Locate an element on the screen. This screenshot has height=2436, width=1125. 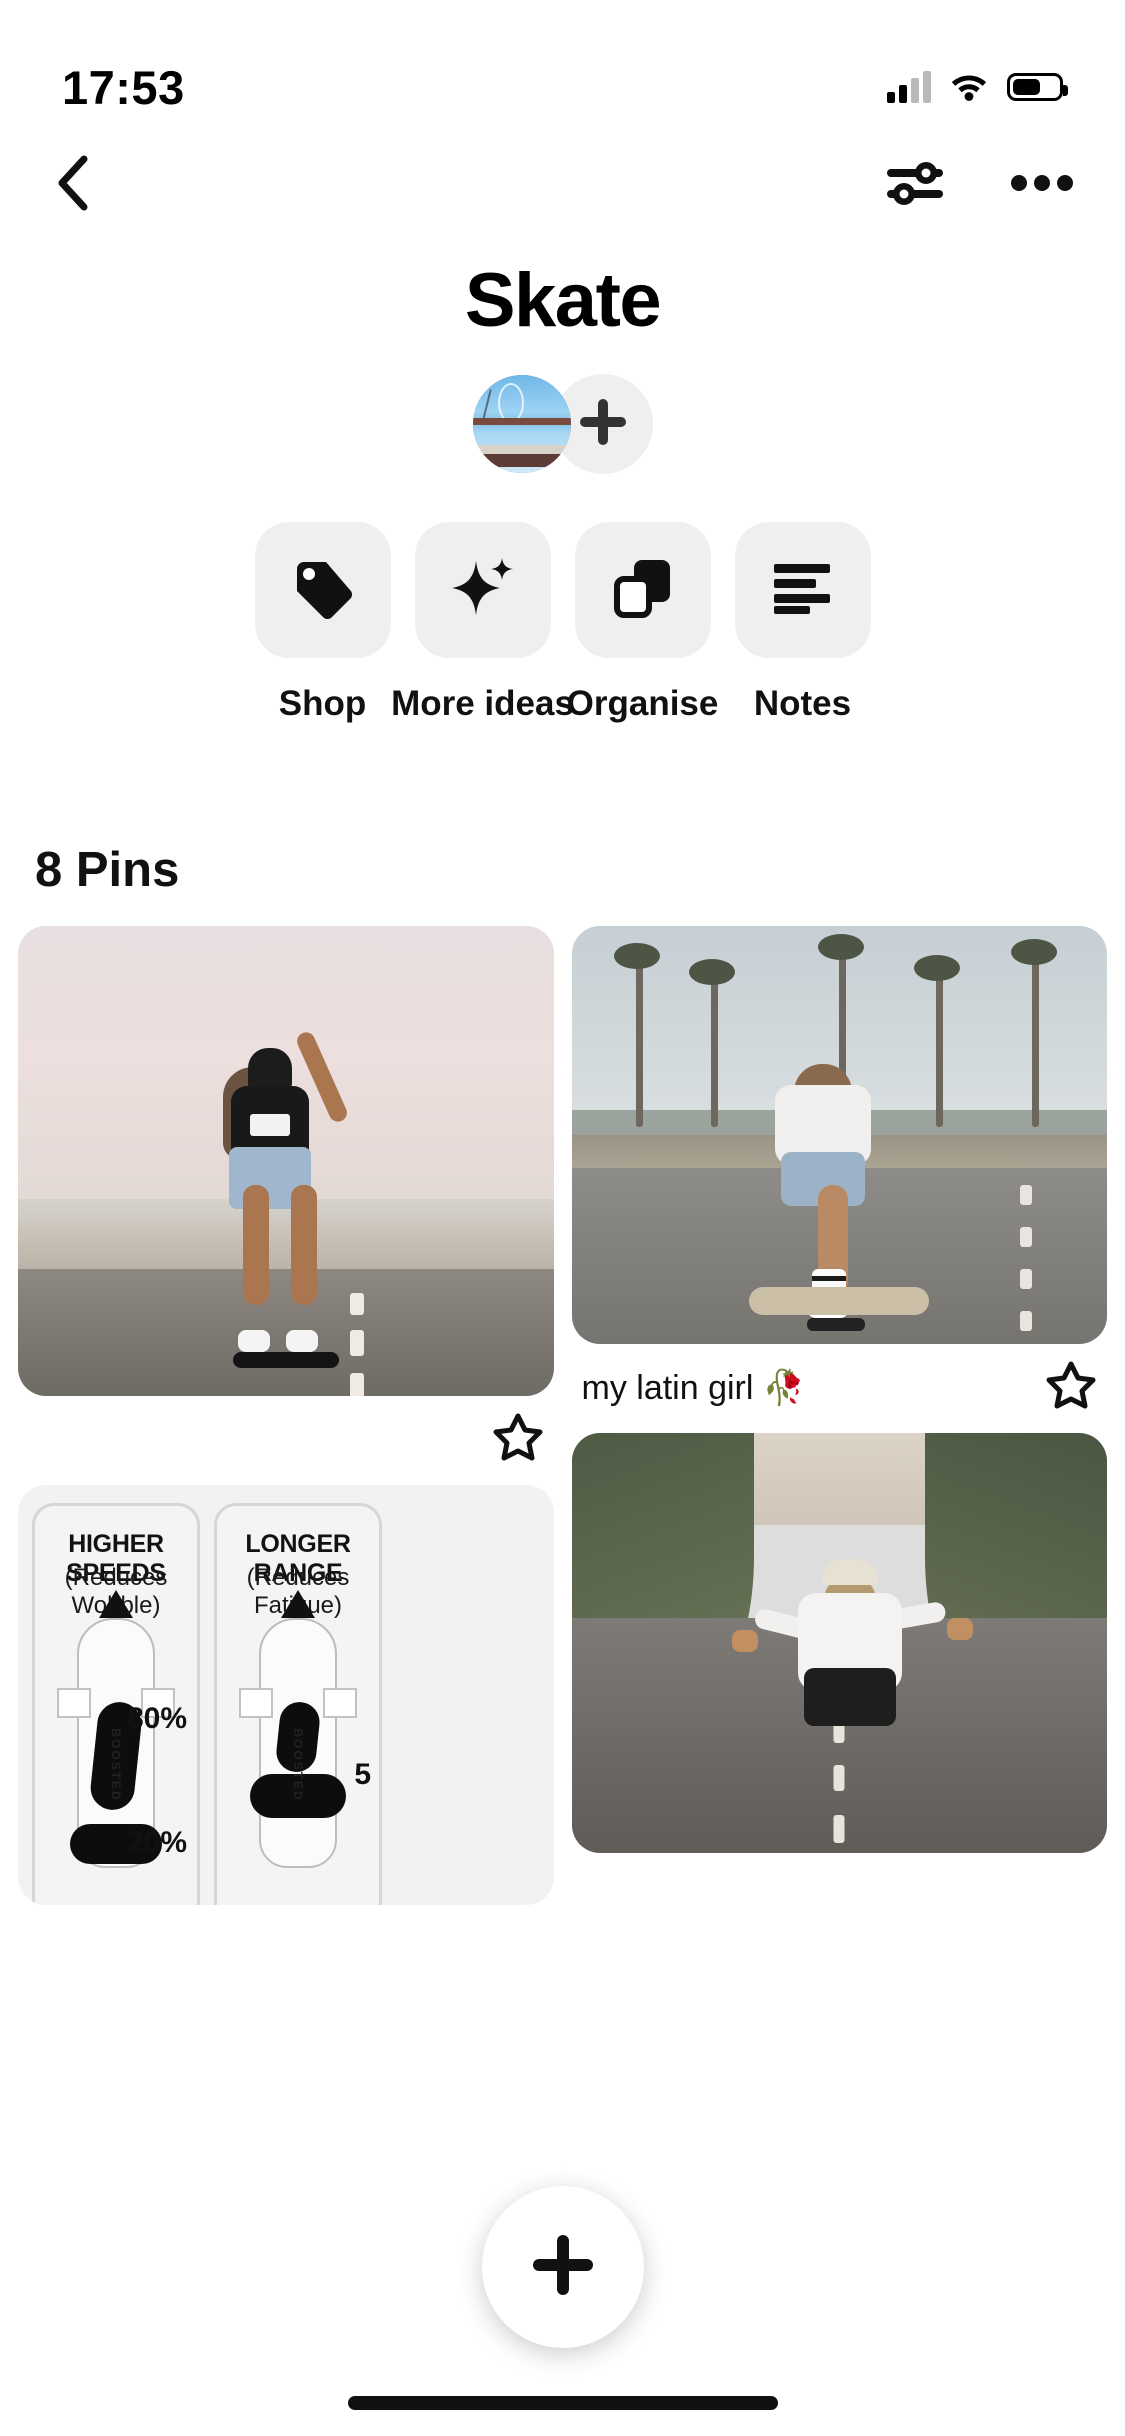
pins-count-label: 8 Pins is located at coordinates (107, 870).